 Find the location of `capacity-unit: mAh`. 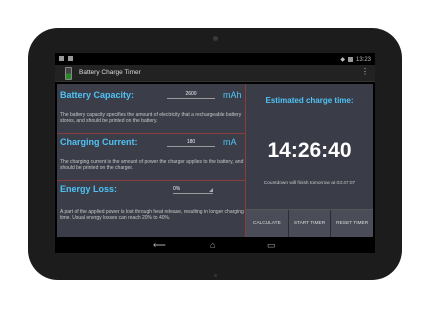

capacity-unit: mAh is located at coordinates (232, 95).